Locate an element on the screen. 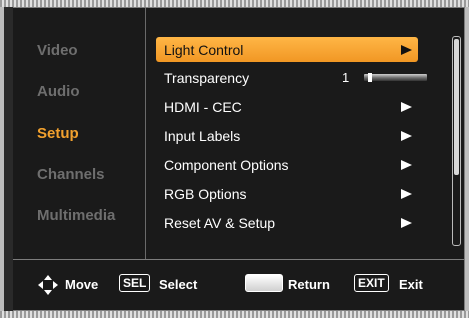  menu-item-label: Input Labels is located at coordinates (202, 136).